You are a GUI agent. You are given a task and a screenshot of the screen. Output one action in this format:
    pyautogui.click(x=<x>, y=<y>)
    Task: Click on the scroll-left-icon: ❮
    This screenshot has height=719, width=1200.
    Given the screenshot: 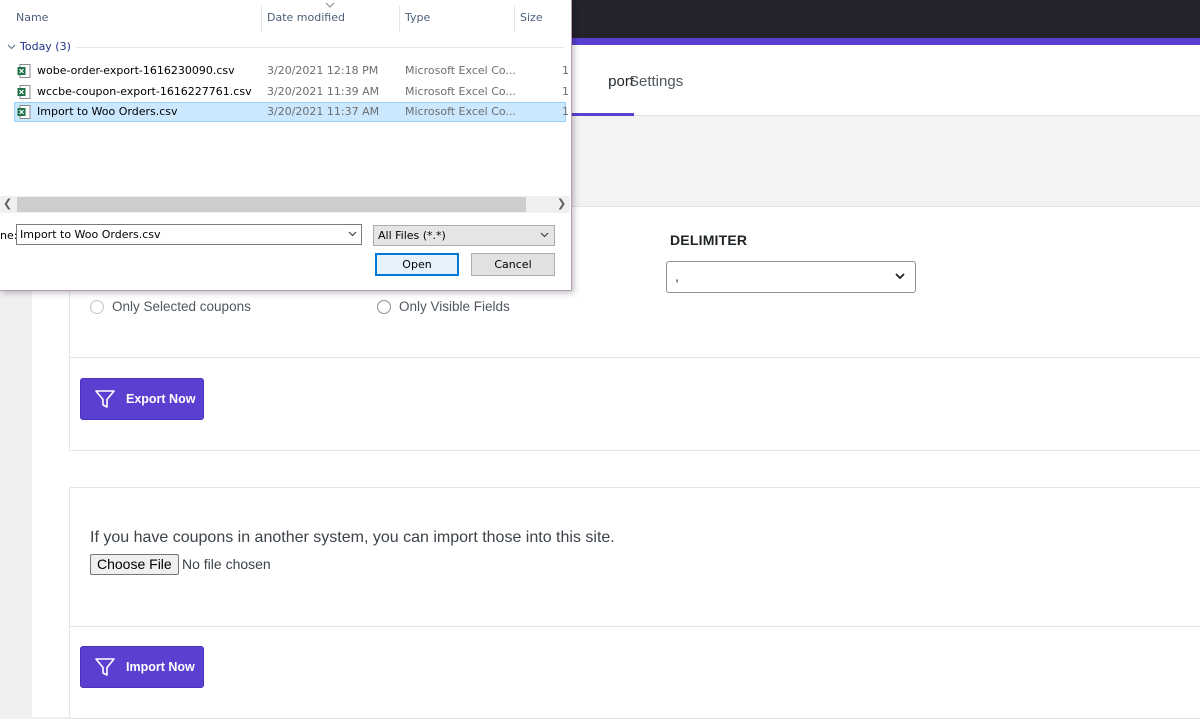 What is the action you would take?
    pyautogui.click(x=7, y=203)
    